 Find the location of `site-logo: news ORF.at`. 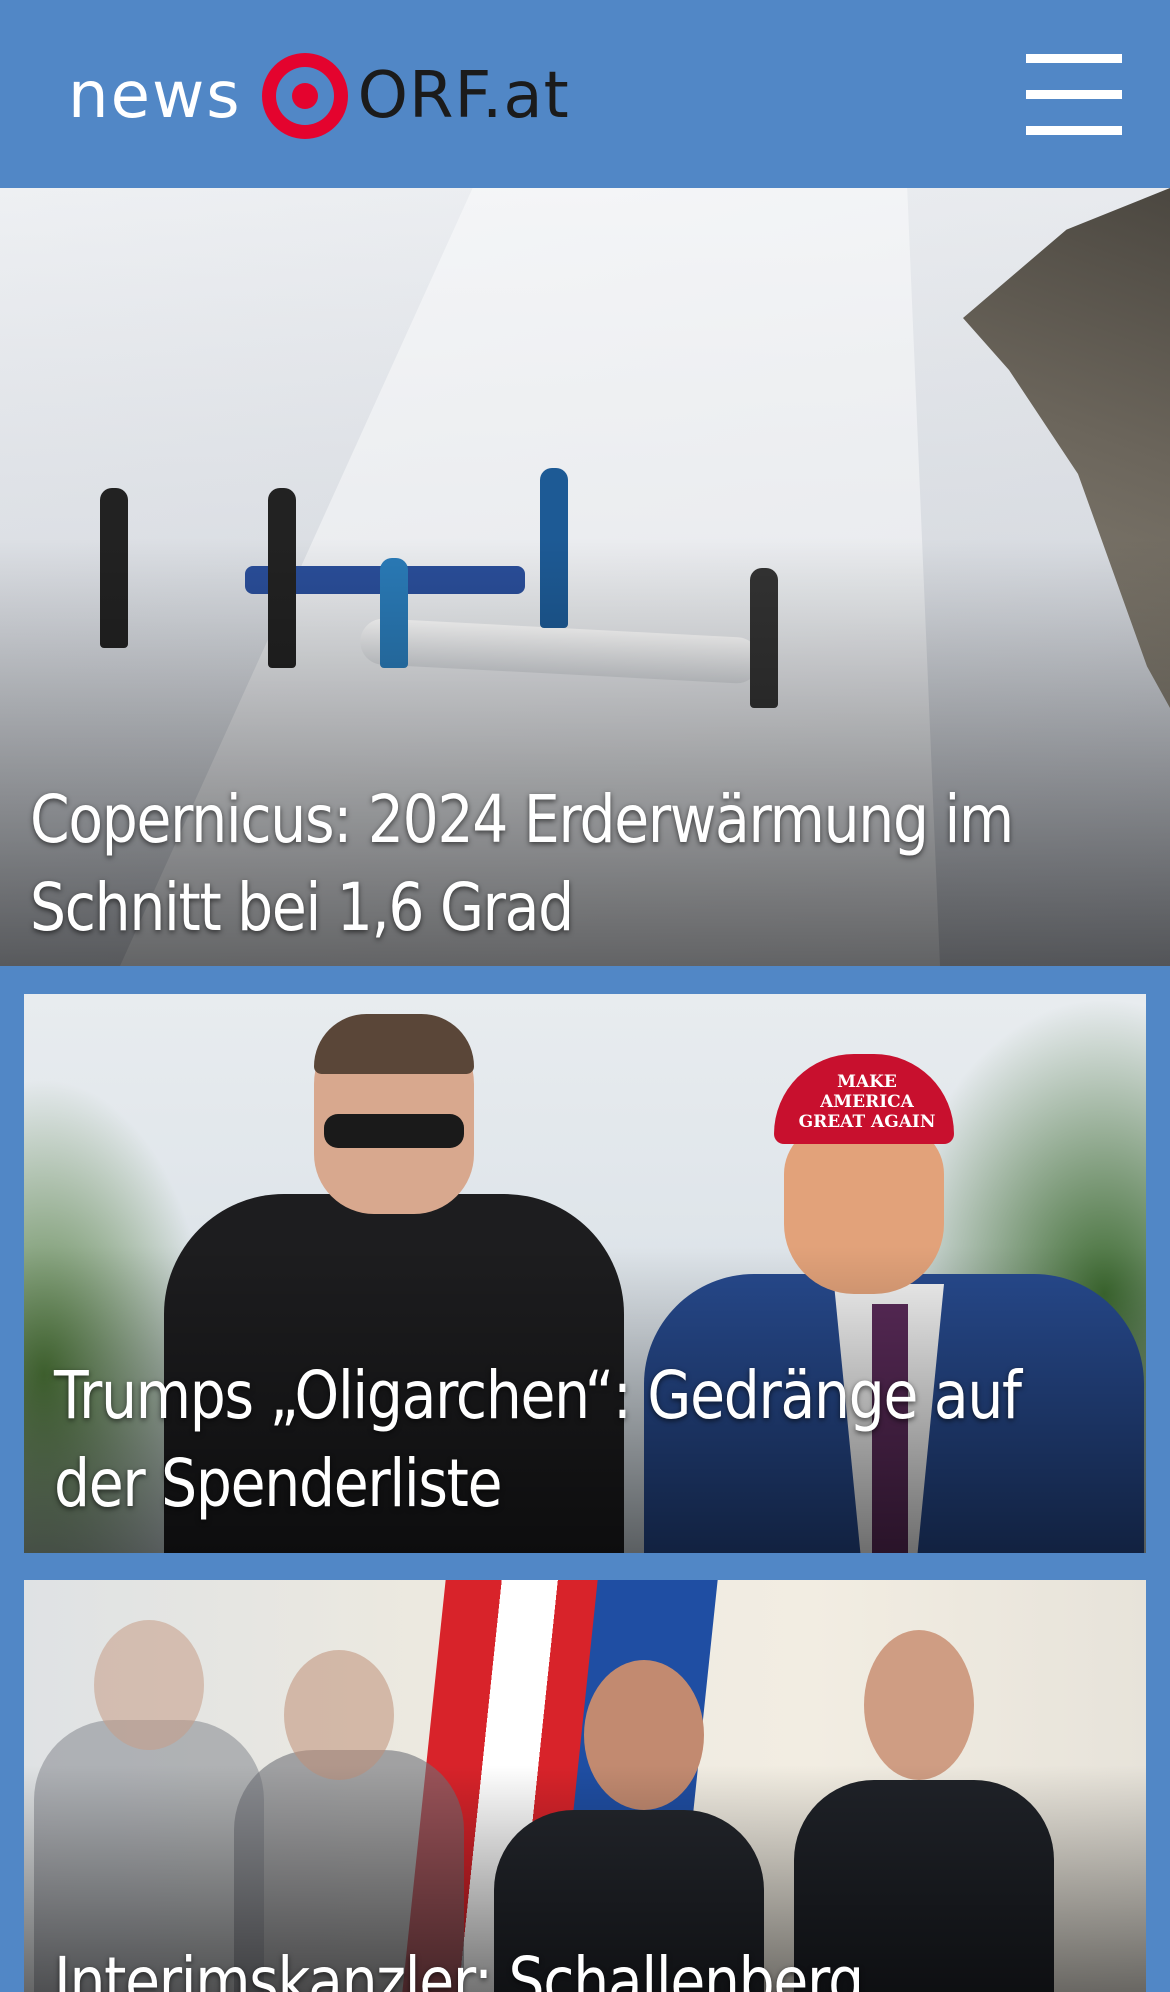

site-logo: news ORF.at is located at coordinates (319, 96).